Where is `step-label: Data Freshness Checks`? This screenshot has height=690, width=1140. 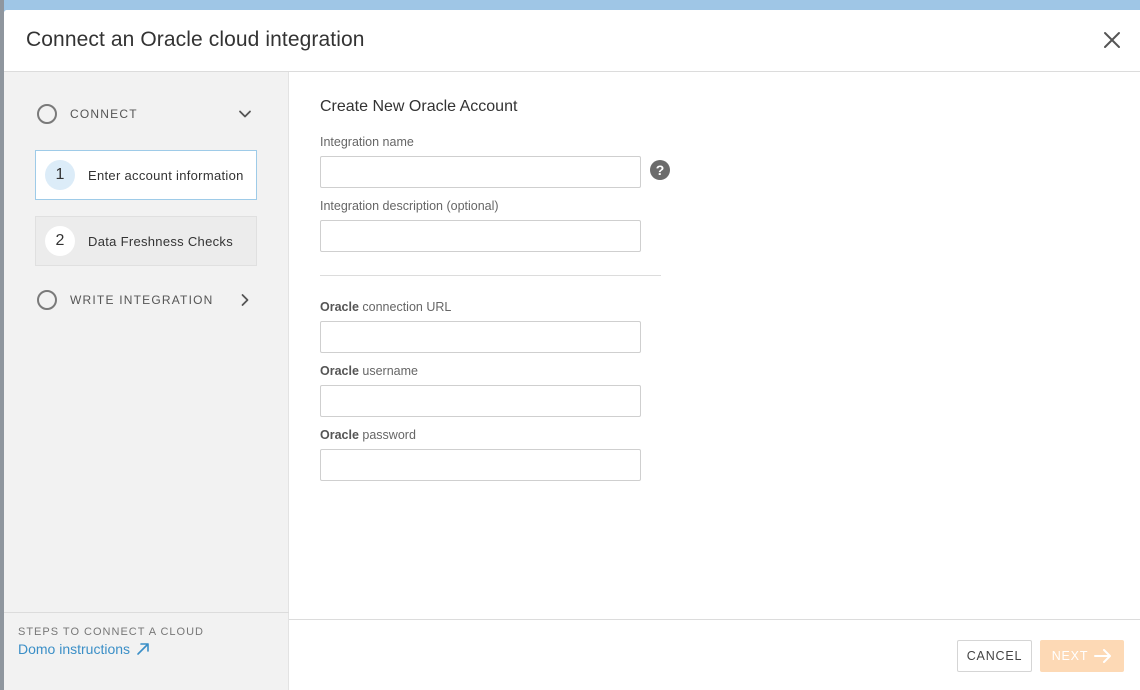
step-label: Data Freshness Checks is located at coordinates (161, 241).